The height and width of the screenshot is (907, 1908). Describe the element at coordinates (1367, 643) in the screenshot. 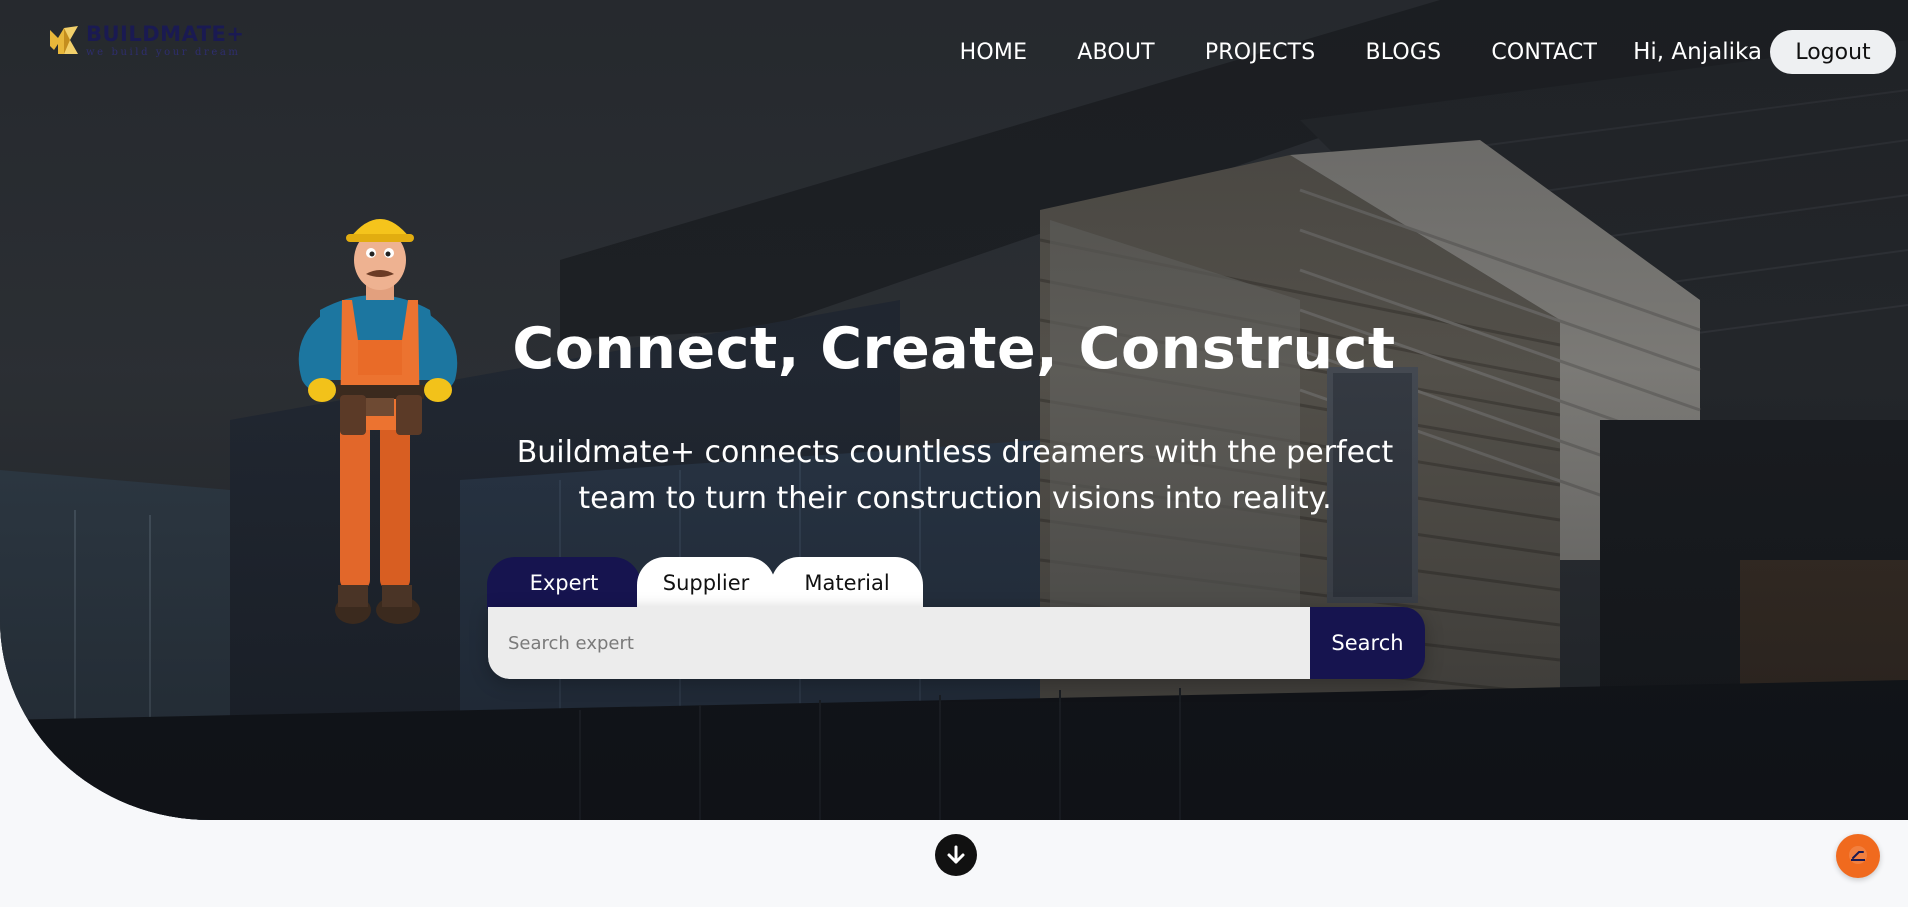

I see `search-button: Search` at that location.